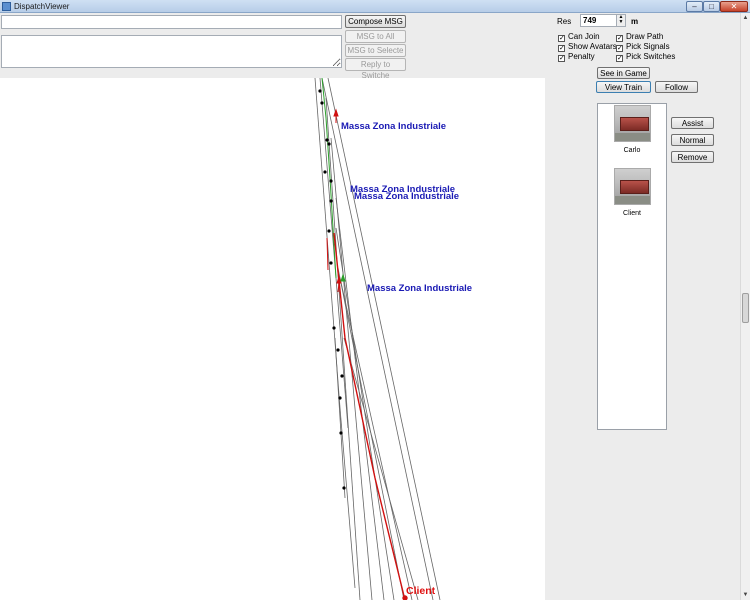 Image resolution: width=750 pixels, height=600 pixels. Describe the element at coordinates (171, 51) in the screenshot. I see `message-text-area` at that location.